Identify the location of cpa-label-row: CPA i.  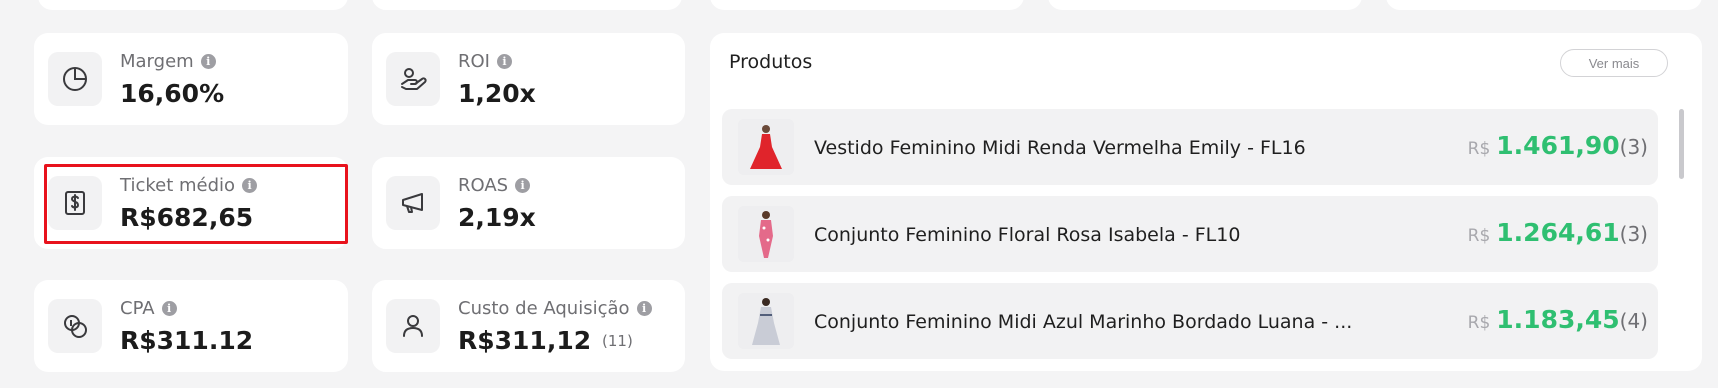
(148, 308).